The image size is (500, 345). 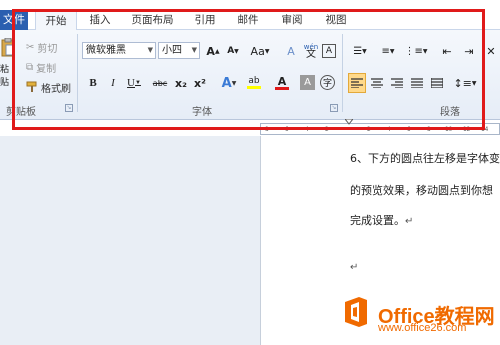 What do you see at coordinates (131, 83) in the screenshot?
I see `underline-icon: U` at bounding box center [131, 83].